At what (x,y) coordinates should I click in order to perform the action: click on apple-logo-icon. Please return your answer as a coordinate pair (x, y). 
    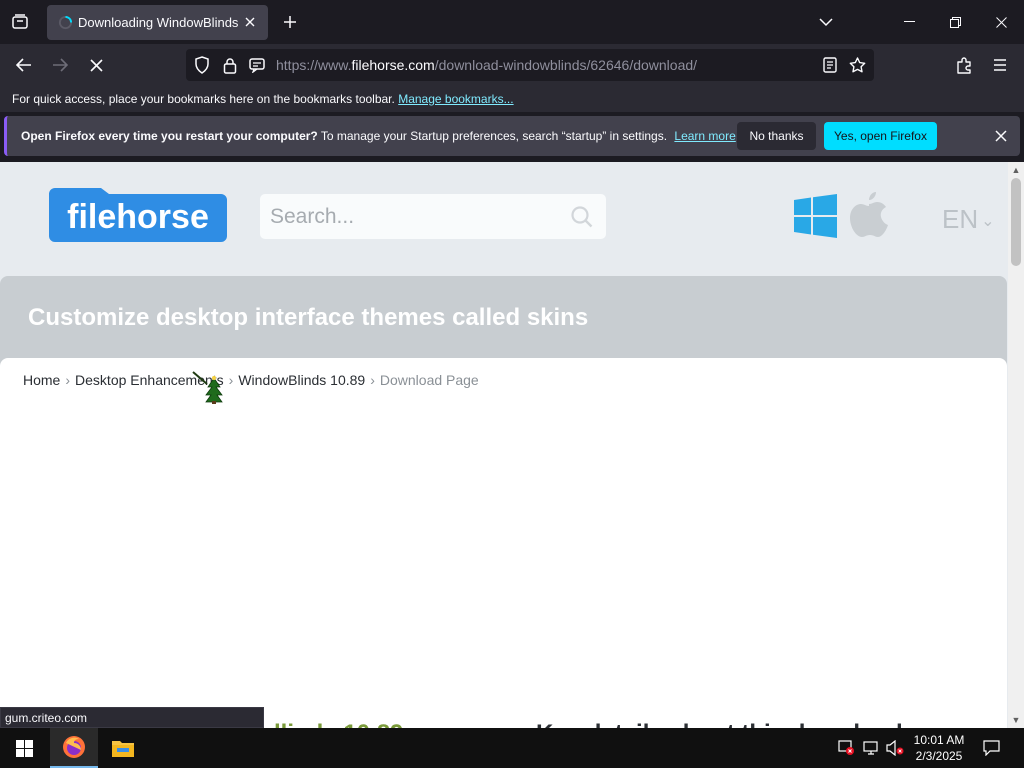
    Looking at the image, I should click on (869, 214).